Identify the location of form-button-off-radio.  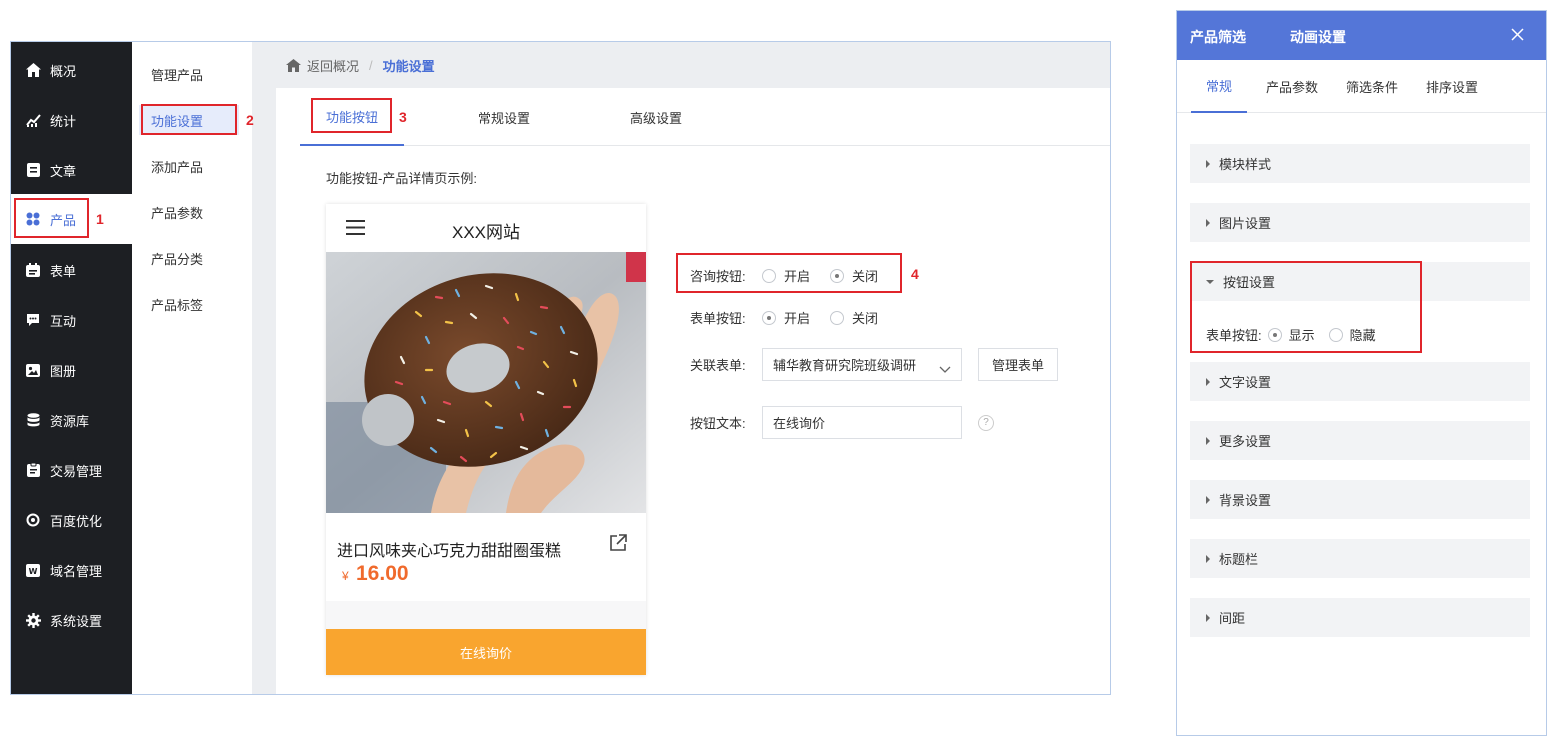
(837, 317).